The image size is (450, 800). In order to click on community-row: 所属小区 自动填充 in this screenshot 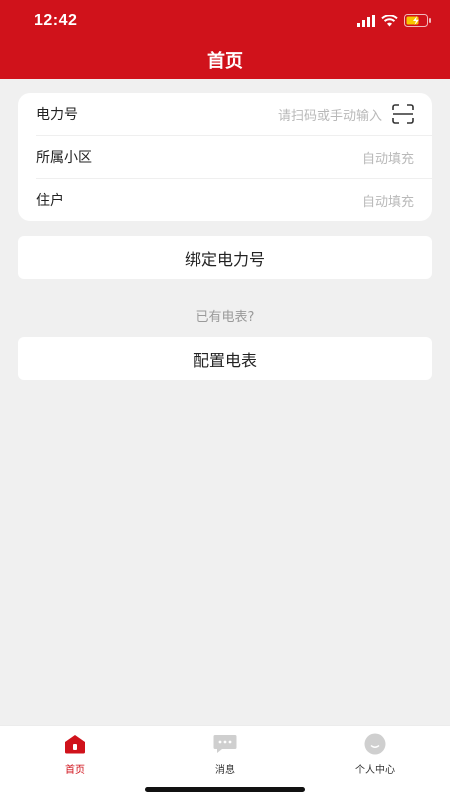, I will do `click(225, 157)`.